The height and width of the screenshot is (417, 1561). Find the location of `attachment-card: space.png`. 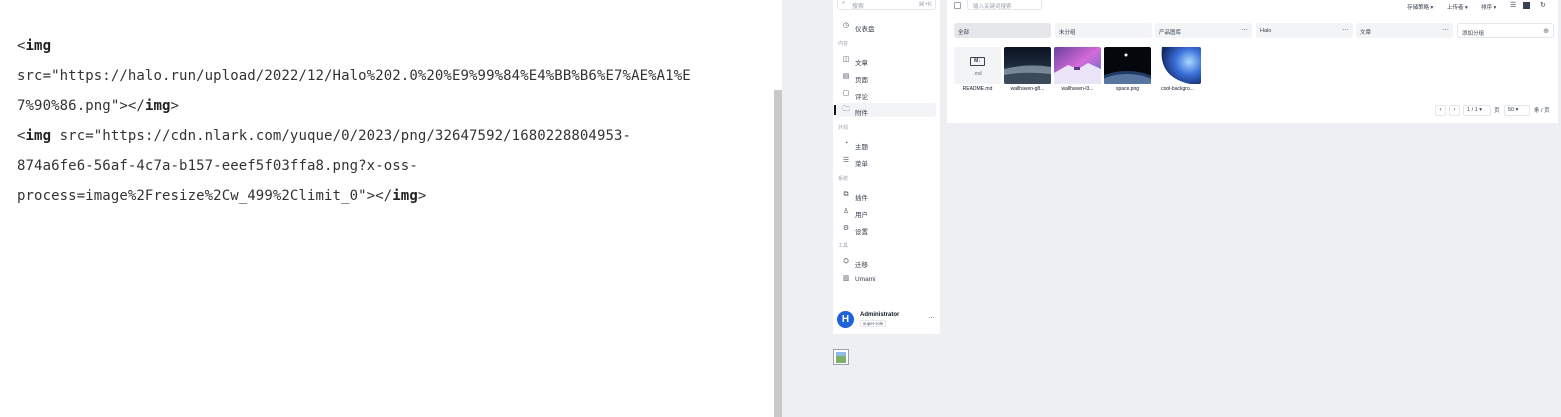

attachment-card: space.png is located at coordinates (1127, 70).